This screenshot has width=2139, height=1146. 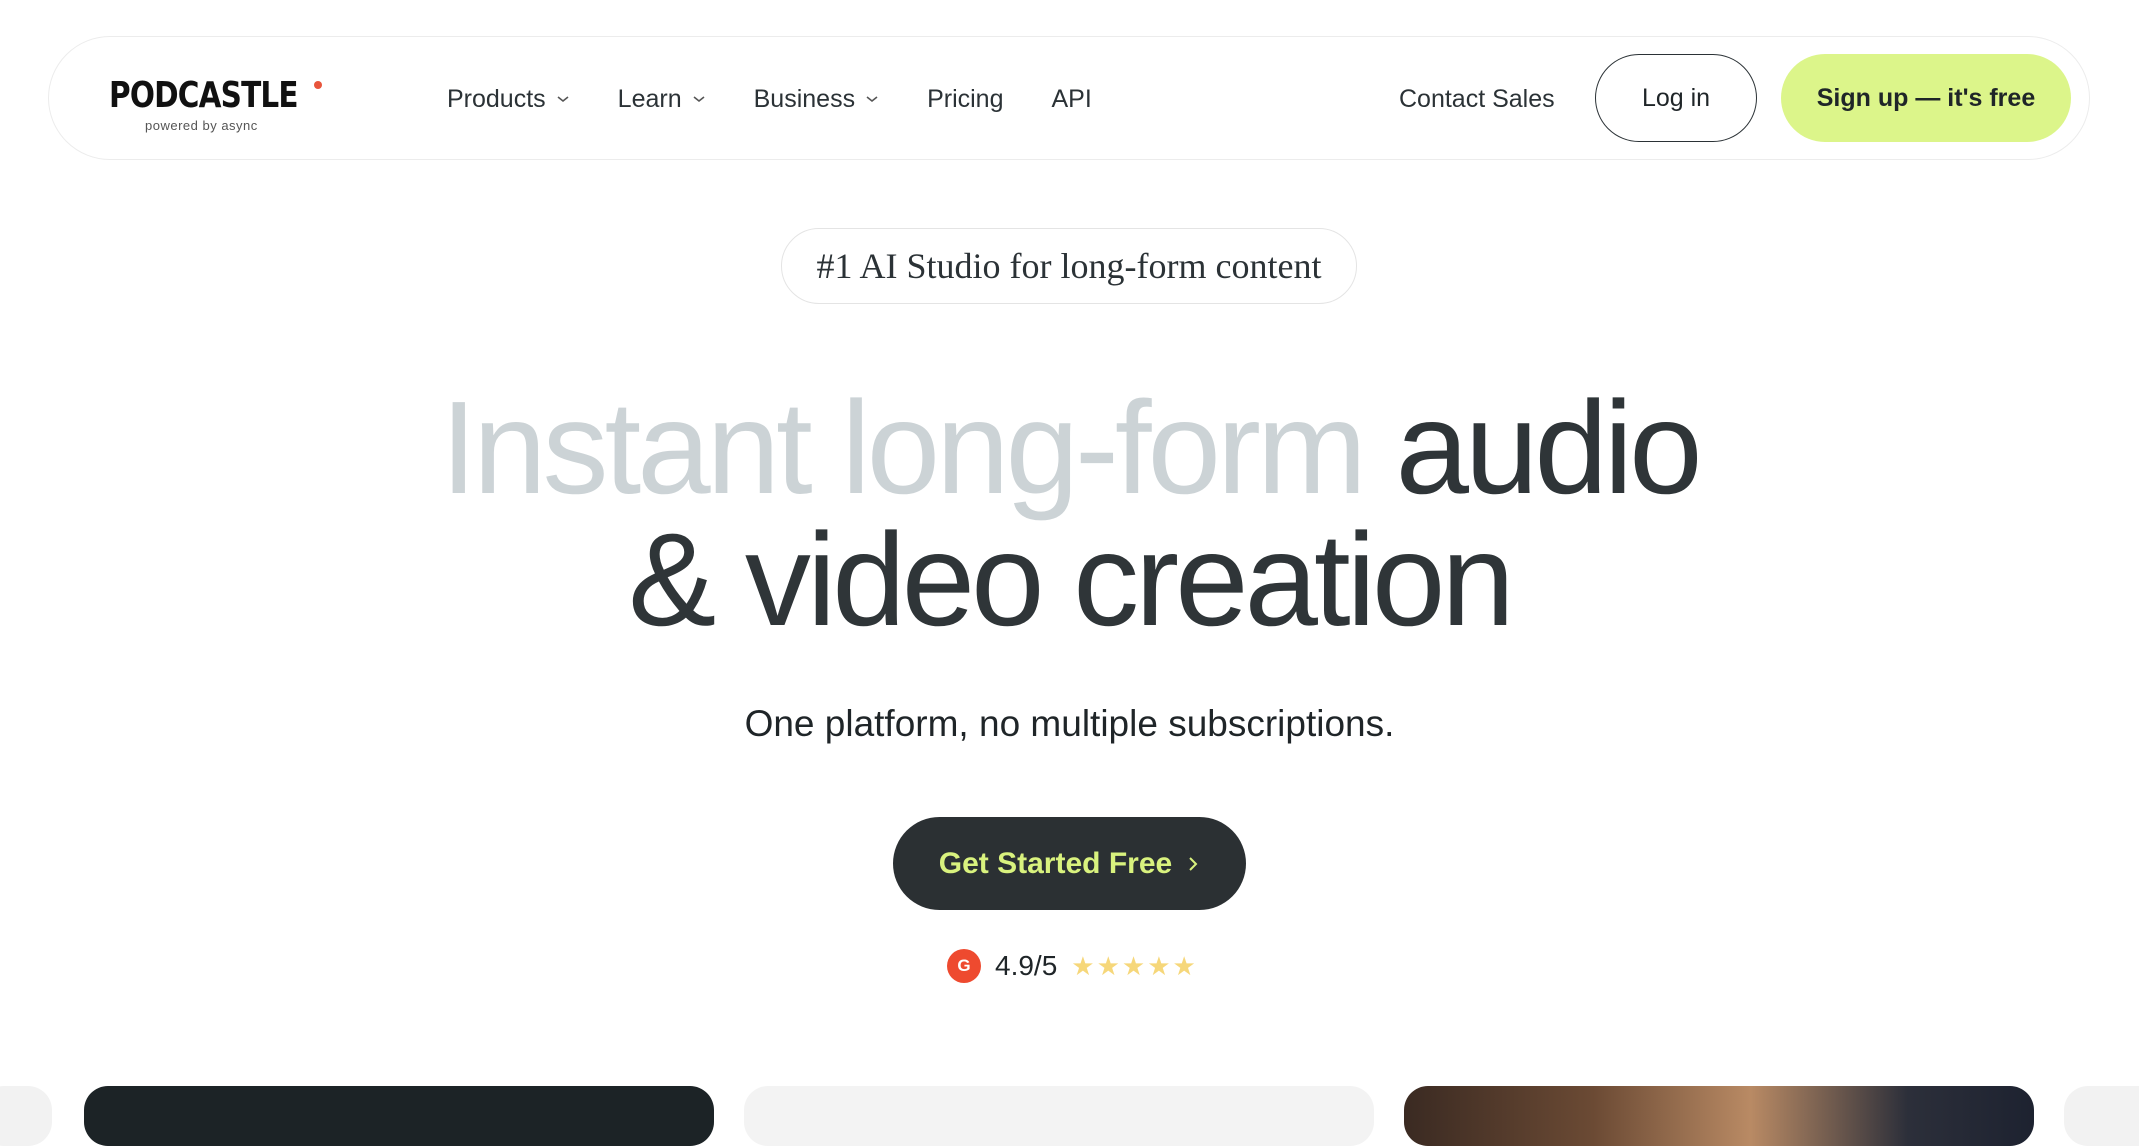 I want to click on menu-item-label: Pricing, so click(x=965, y=98).